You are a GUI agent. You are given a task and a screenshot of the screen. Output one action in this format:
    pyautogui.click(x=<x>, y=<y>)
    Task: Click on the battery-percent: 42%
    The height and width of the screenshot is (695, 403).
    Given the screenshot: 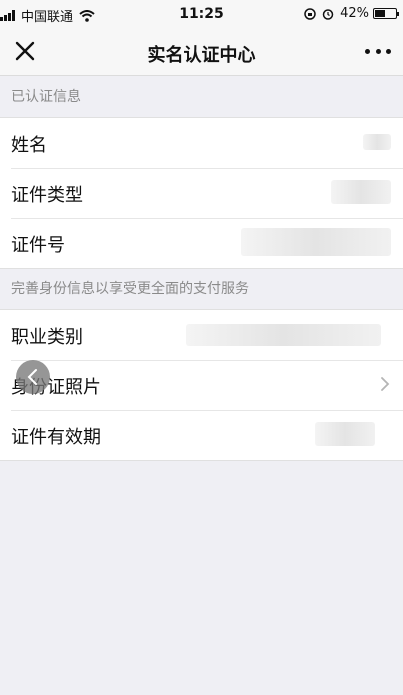 What is the action you would take?
    pyautogui.click(x=354, y=13)
    